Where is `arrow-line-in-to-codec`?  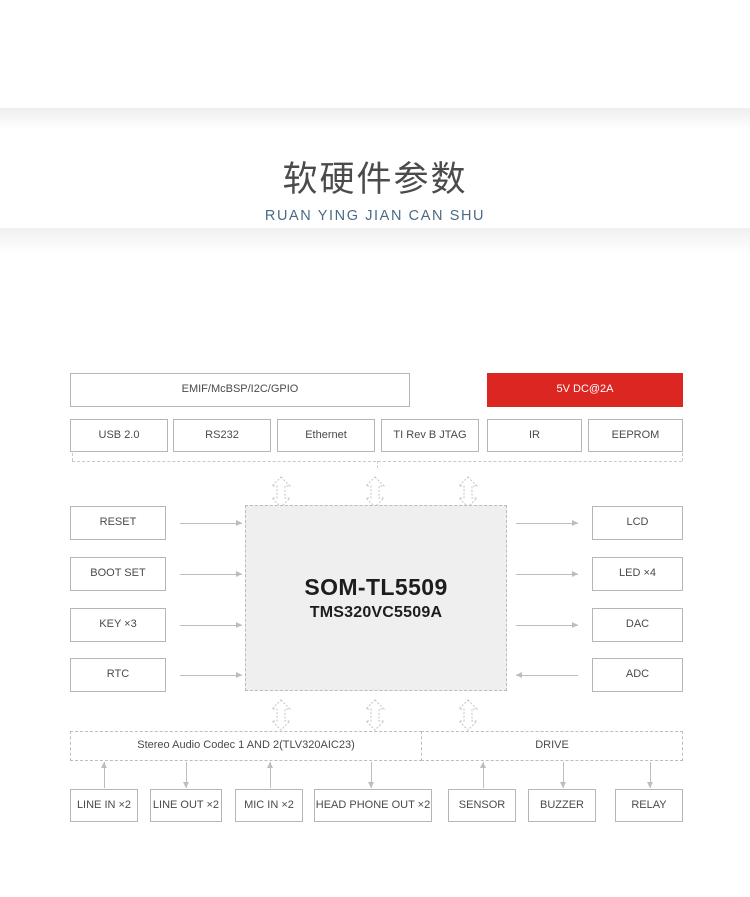
arrow-line-in-to-codec is located at coordinates (104, 775).